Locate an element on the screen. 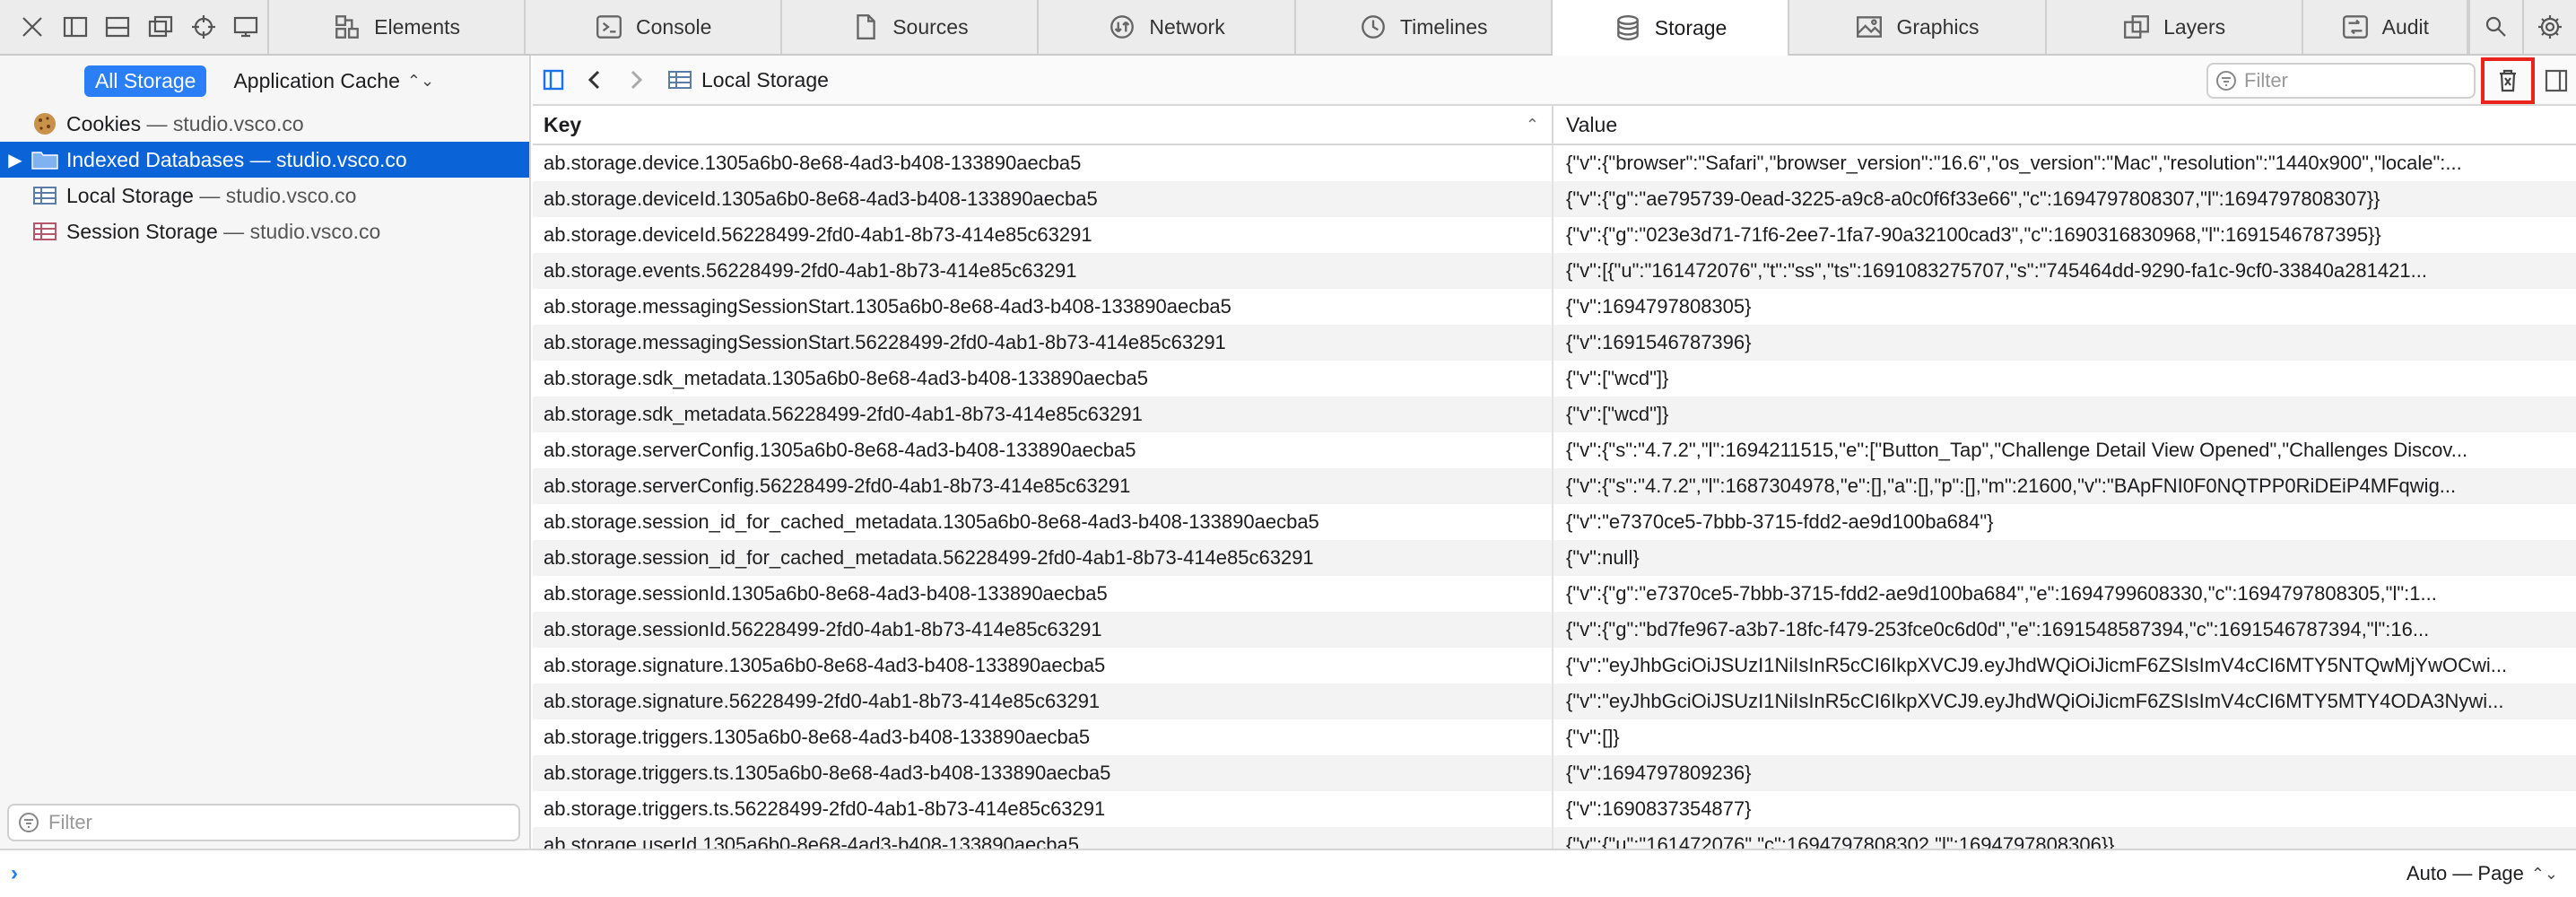  content-filter-input is located at coordinates (2351, 80).